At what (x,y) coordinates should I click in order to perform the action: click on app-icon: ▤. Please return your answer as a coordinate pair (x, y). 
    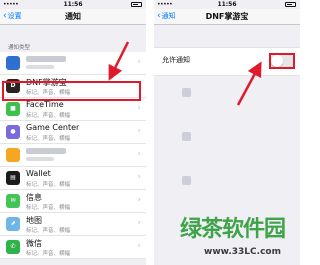
    Looking at the image, I should click on (13, 178).